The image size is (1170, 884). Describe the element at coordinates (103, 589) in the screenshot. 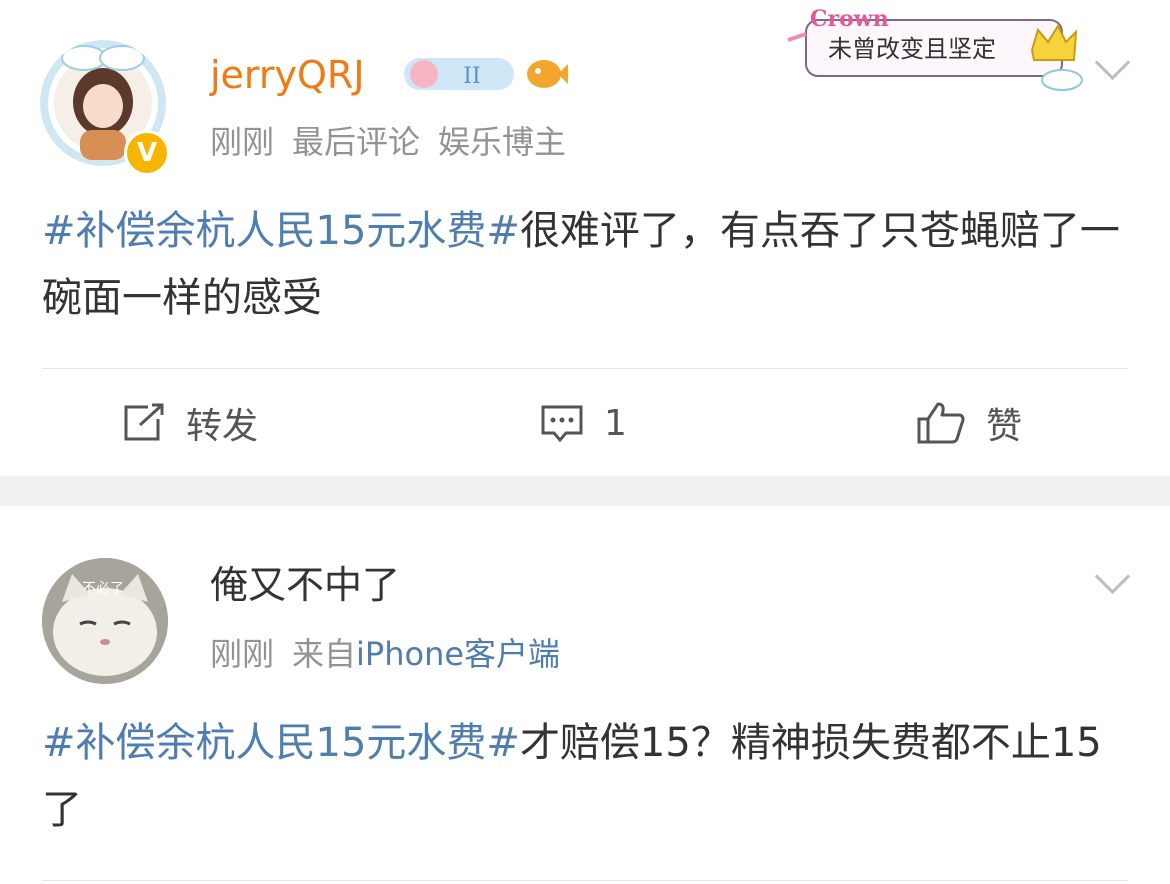

I see `avatar-caption: 不必了` at that location.